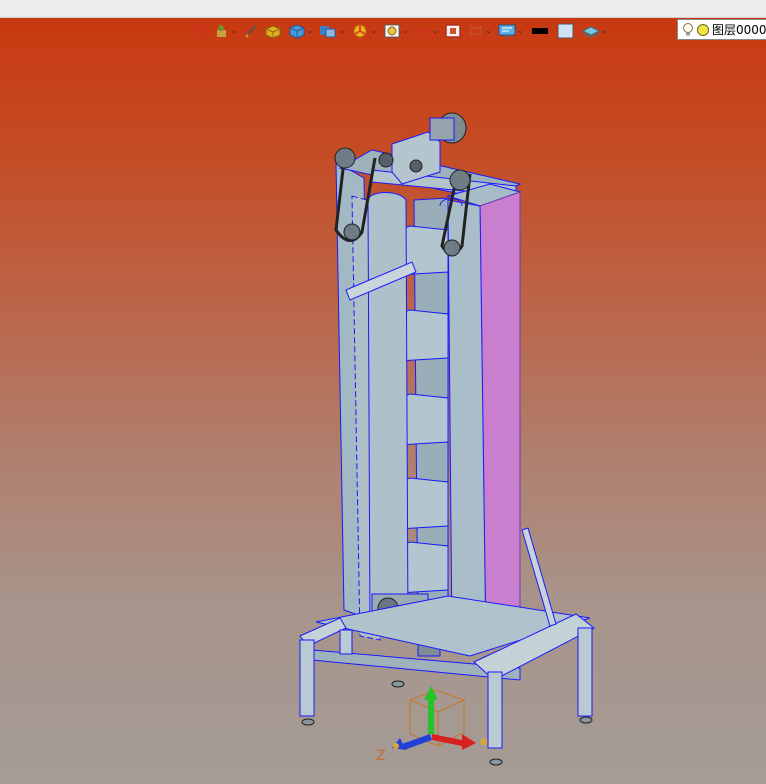  I want to click on section-view-button, so click(453, 31).